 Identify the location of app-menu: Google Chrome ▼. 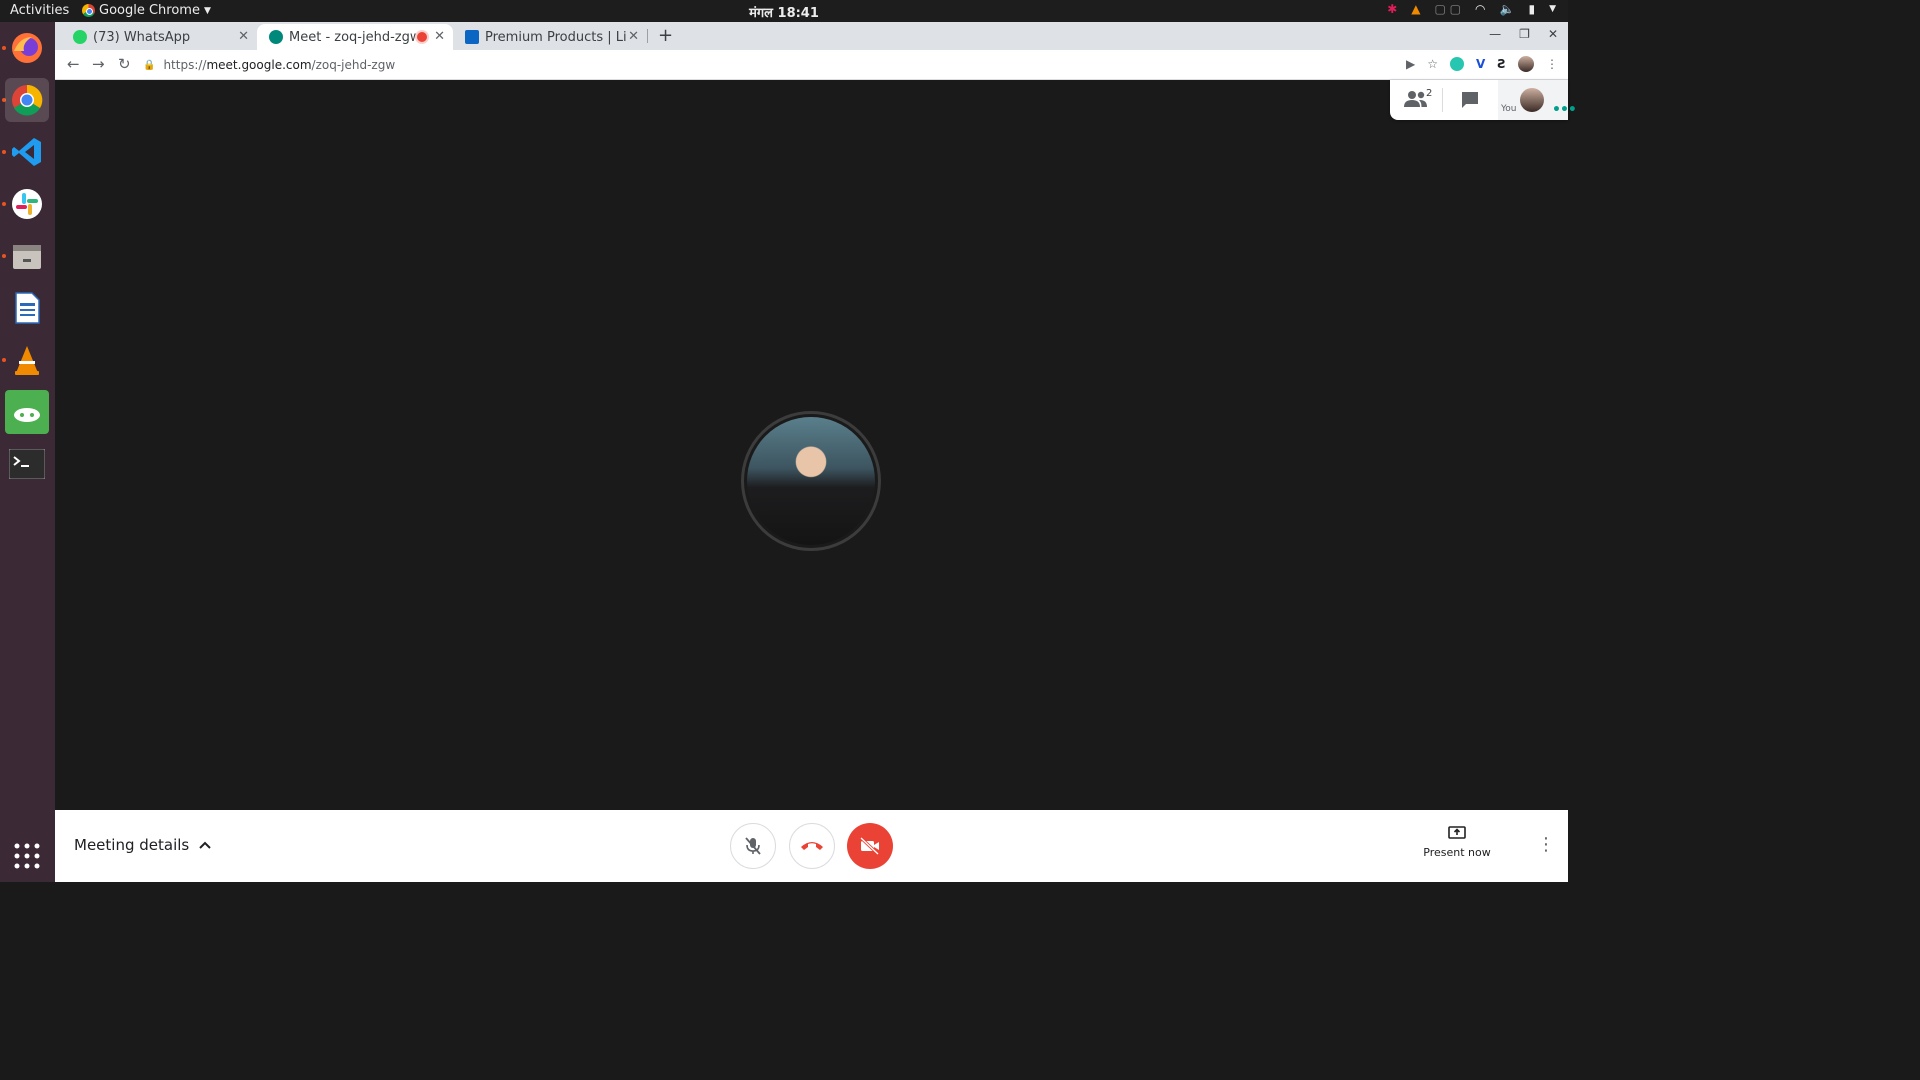
(146, 10).